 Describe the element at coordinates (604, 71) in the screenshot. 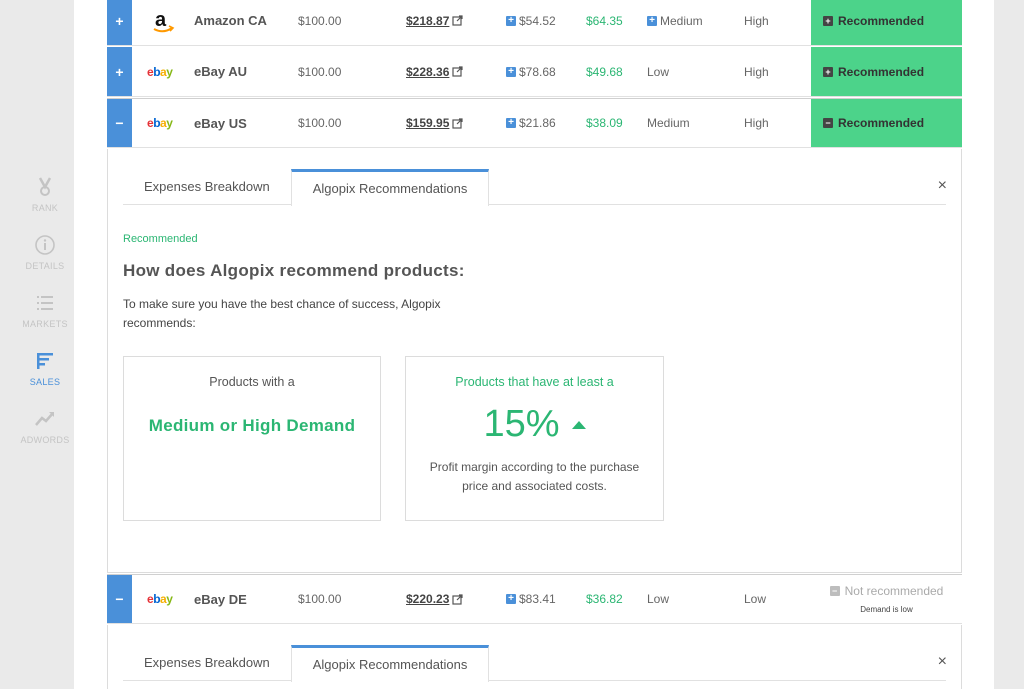

I see `profit-value: $49.68` at that location.